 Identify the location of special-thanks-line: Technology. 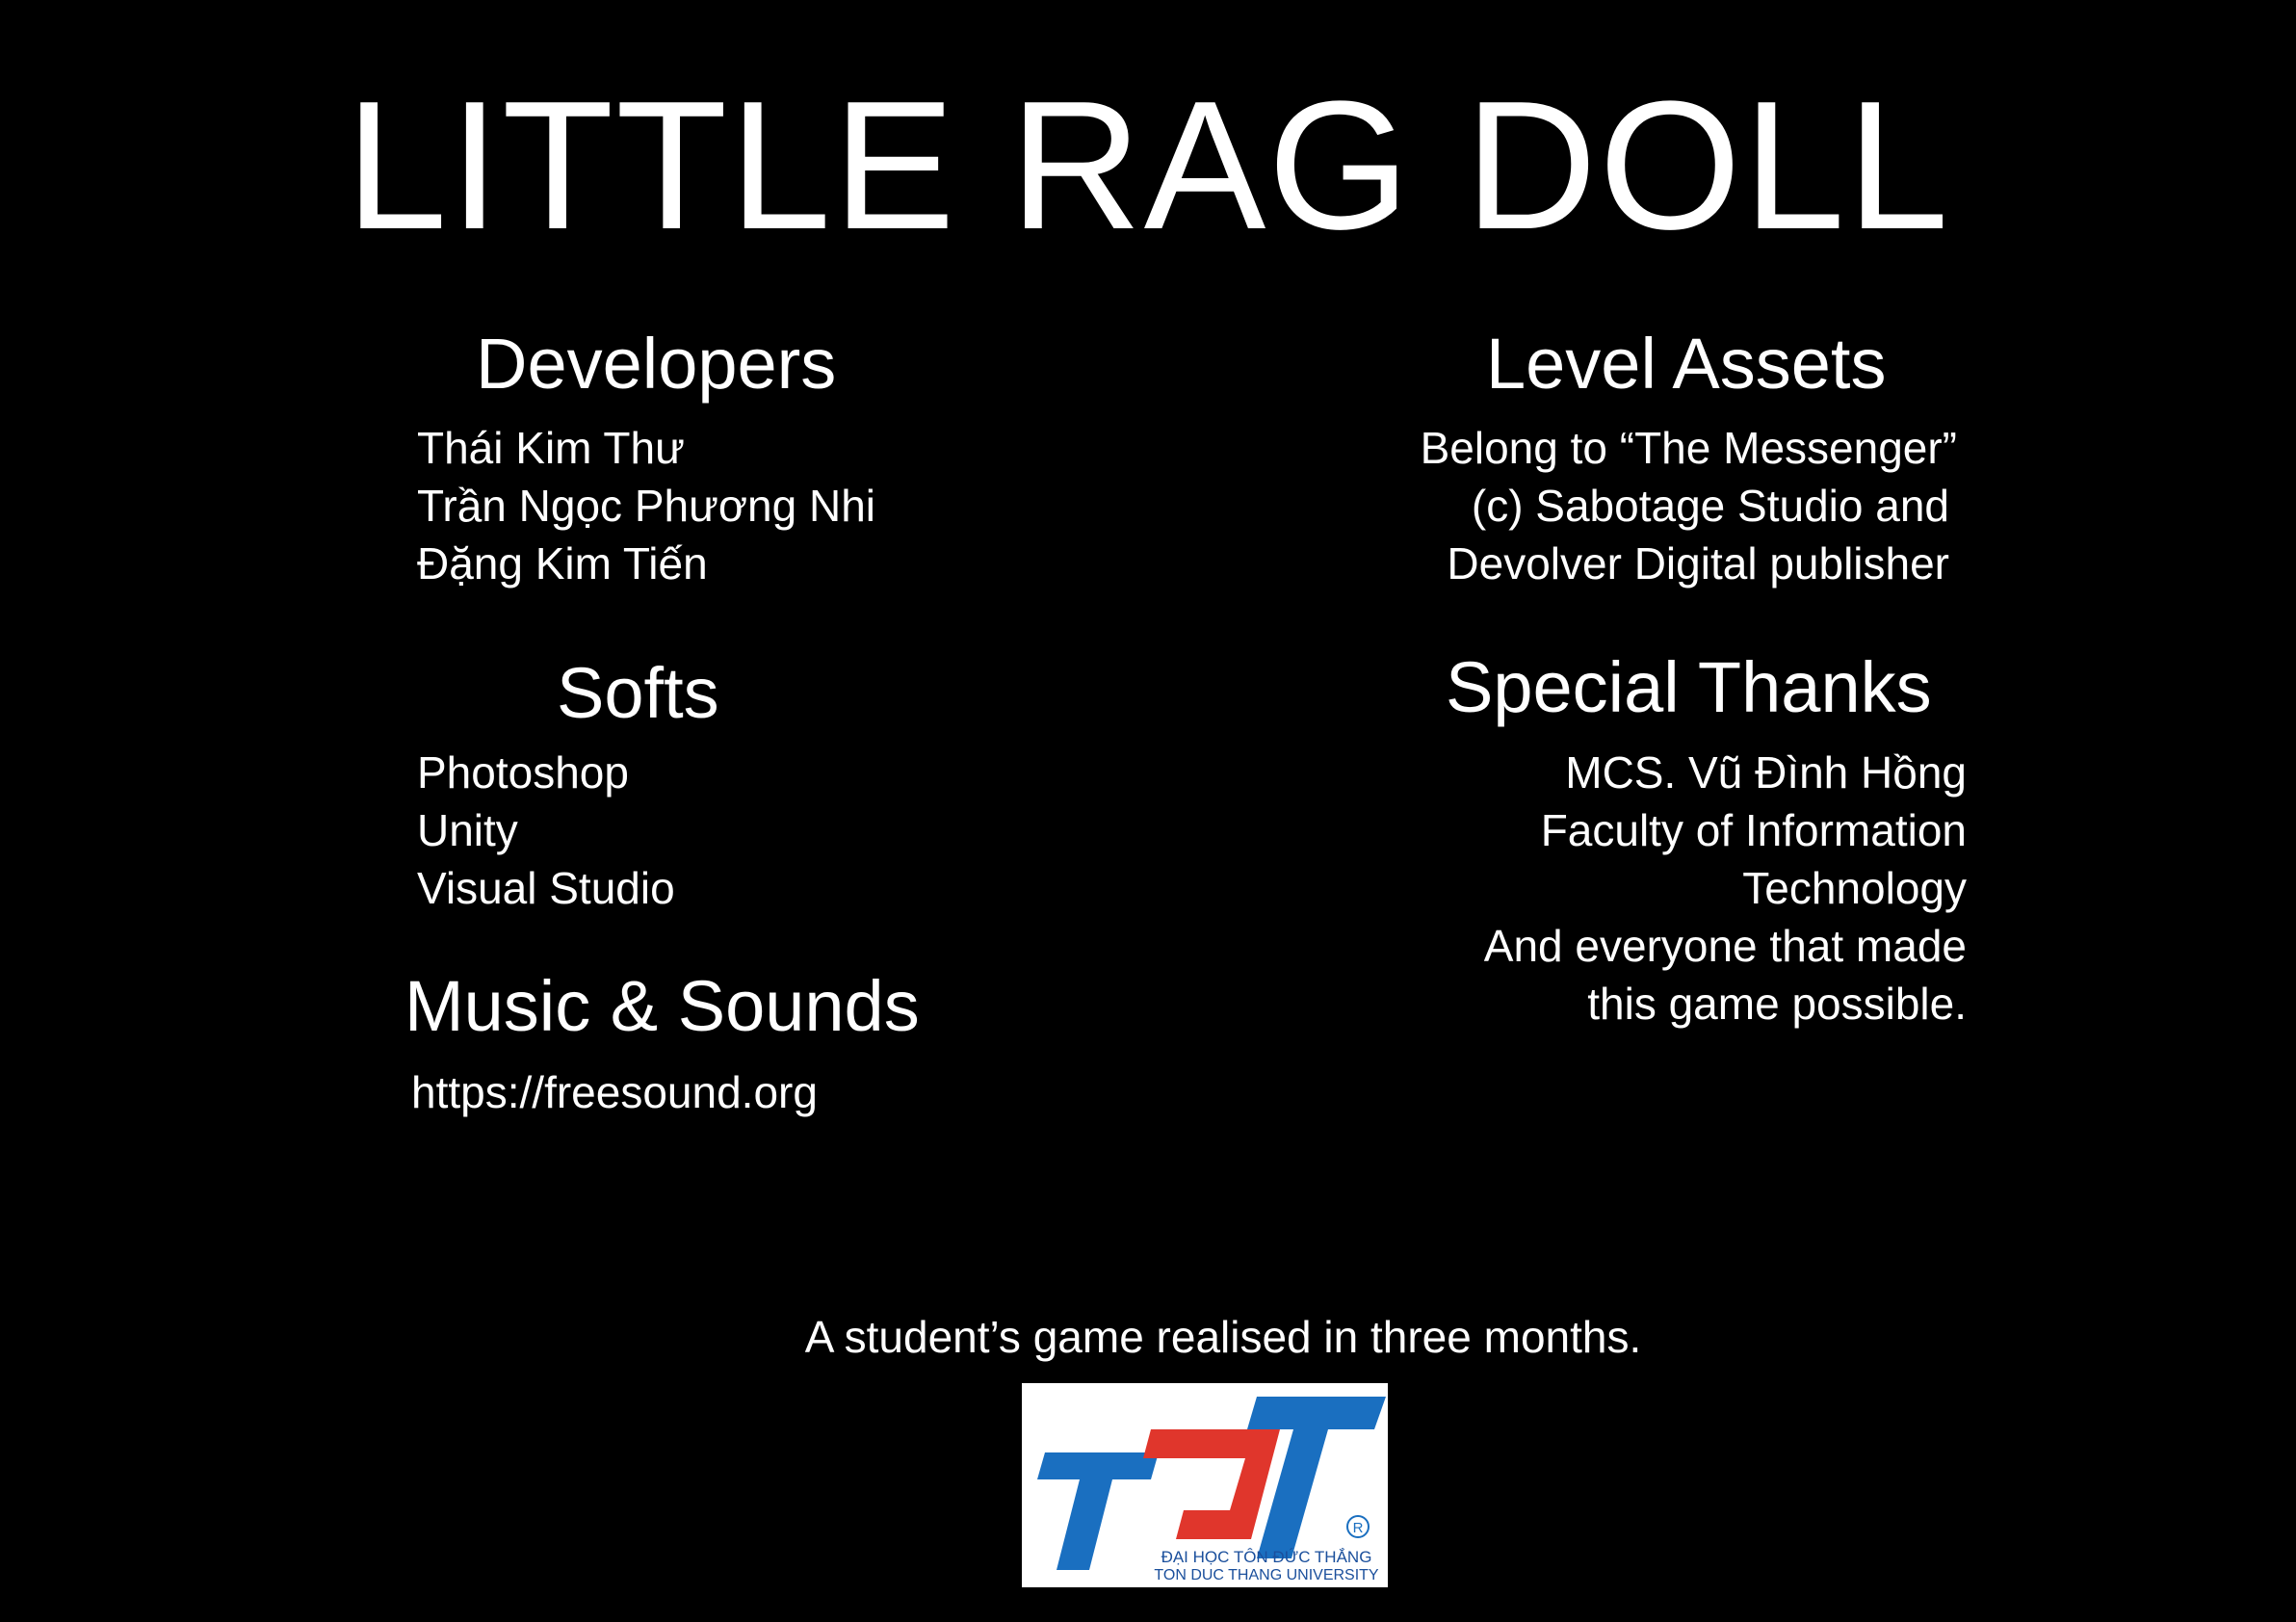
(1854, 888).